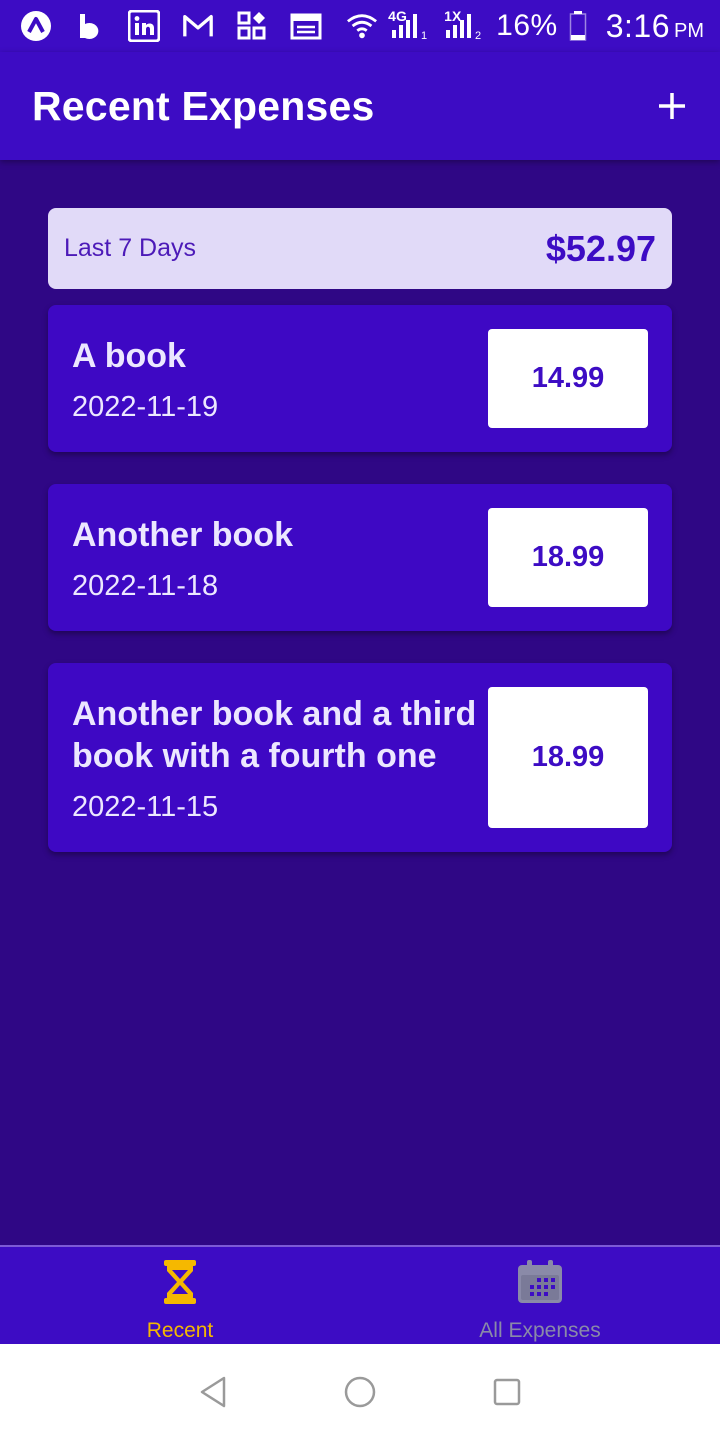 The width and height of the screenshot is (720, 1440). I want to click on back-icon, so click(213, 1392).